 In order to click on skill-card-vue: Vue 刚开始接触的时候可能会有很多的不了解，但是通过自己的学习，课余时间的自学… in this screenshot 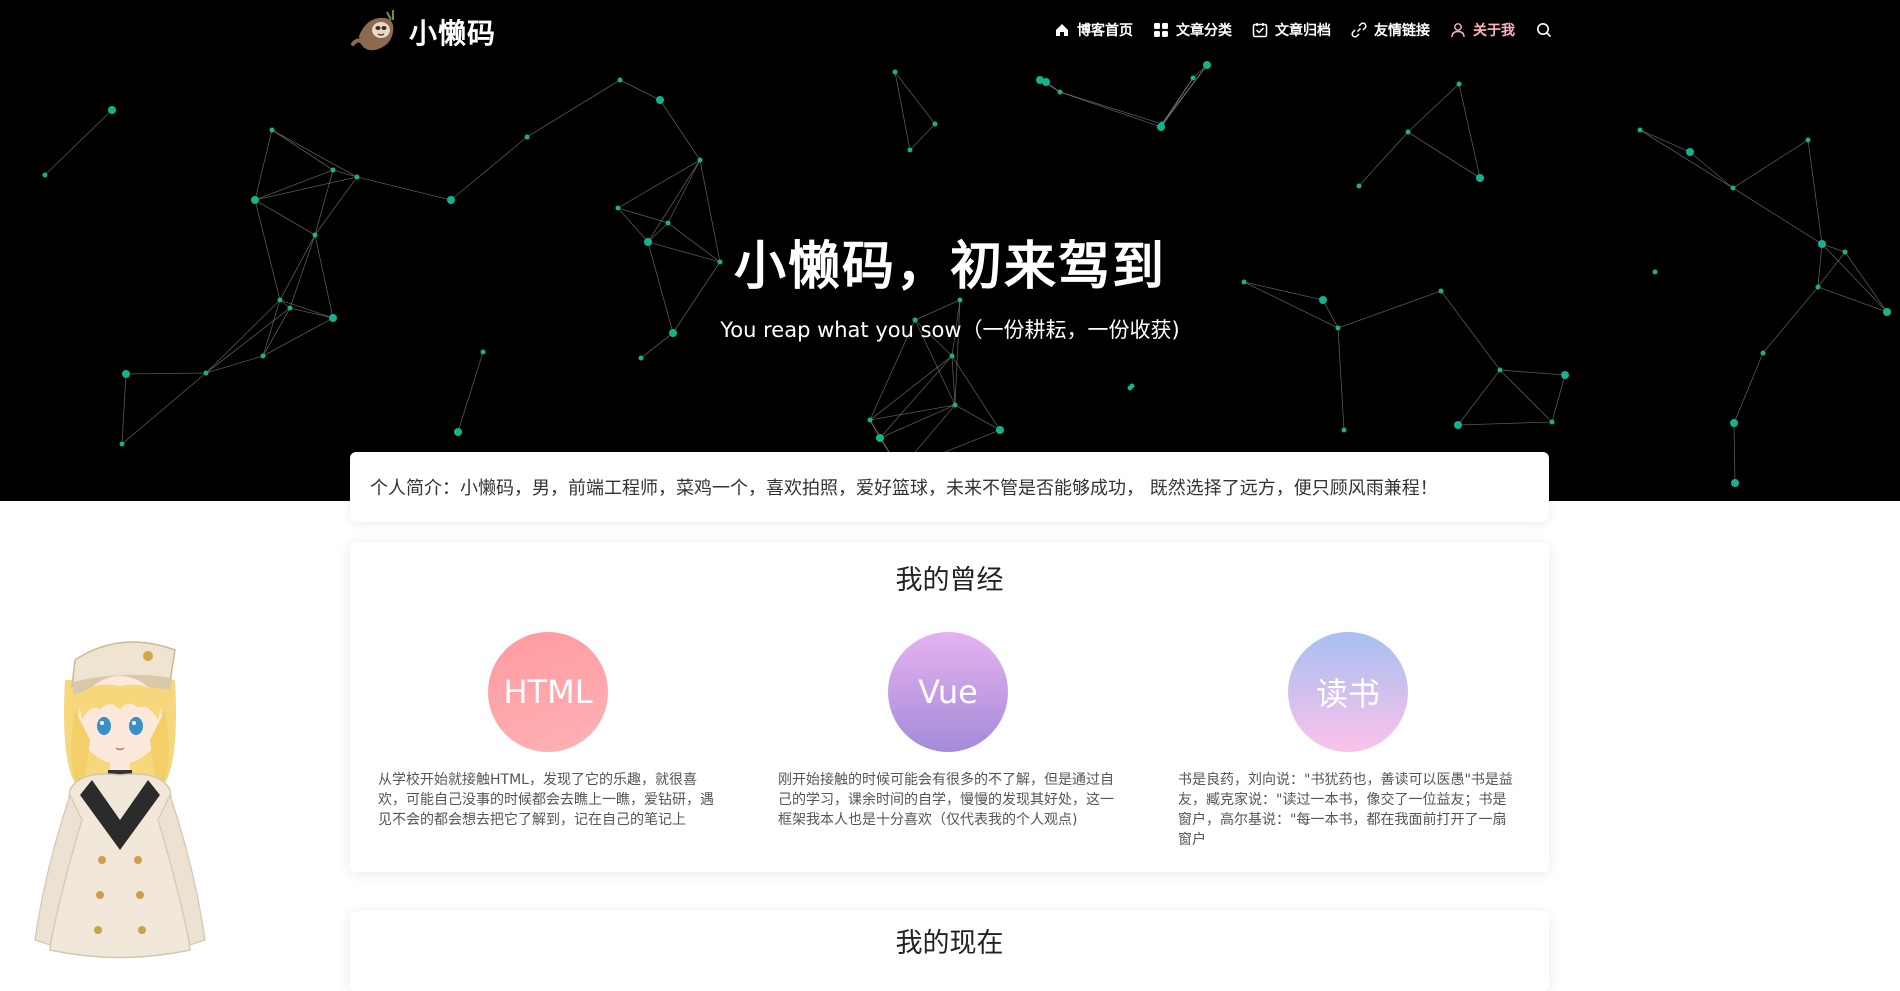, I will do `click(948, 731)`.